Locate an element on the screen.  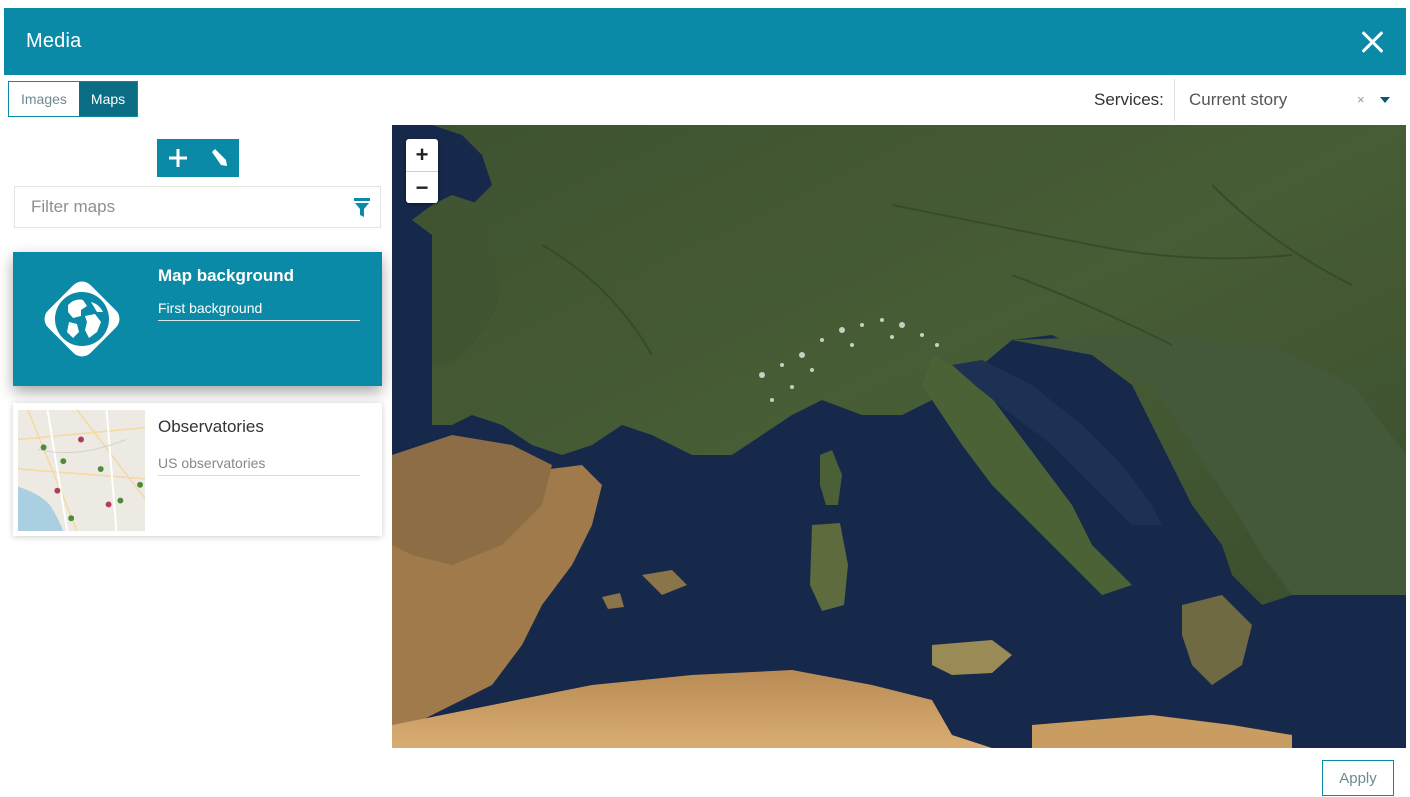
pencil-icon is located at coordinates (219, 157).